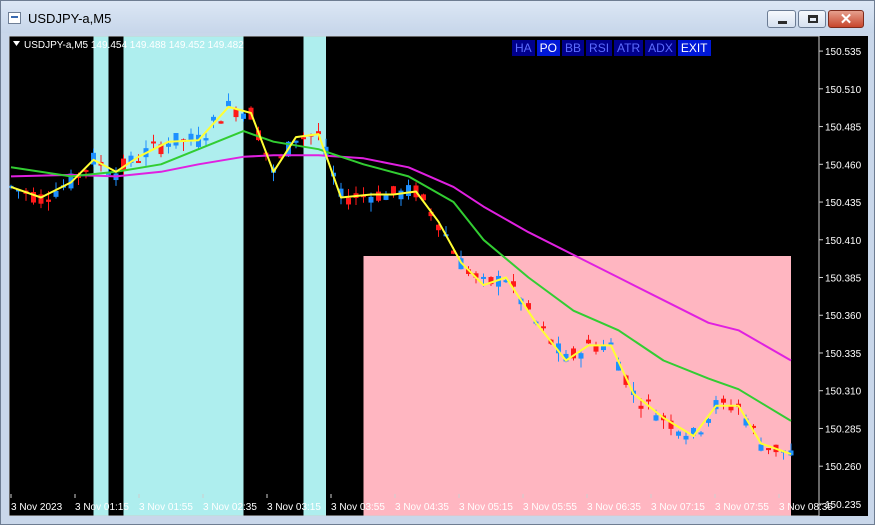 Image resolution: width=875 pixels, height=525 pixels. I want to click on menu-button-atr: ATR, so click(629, 48).